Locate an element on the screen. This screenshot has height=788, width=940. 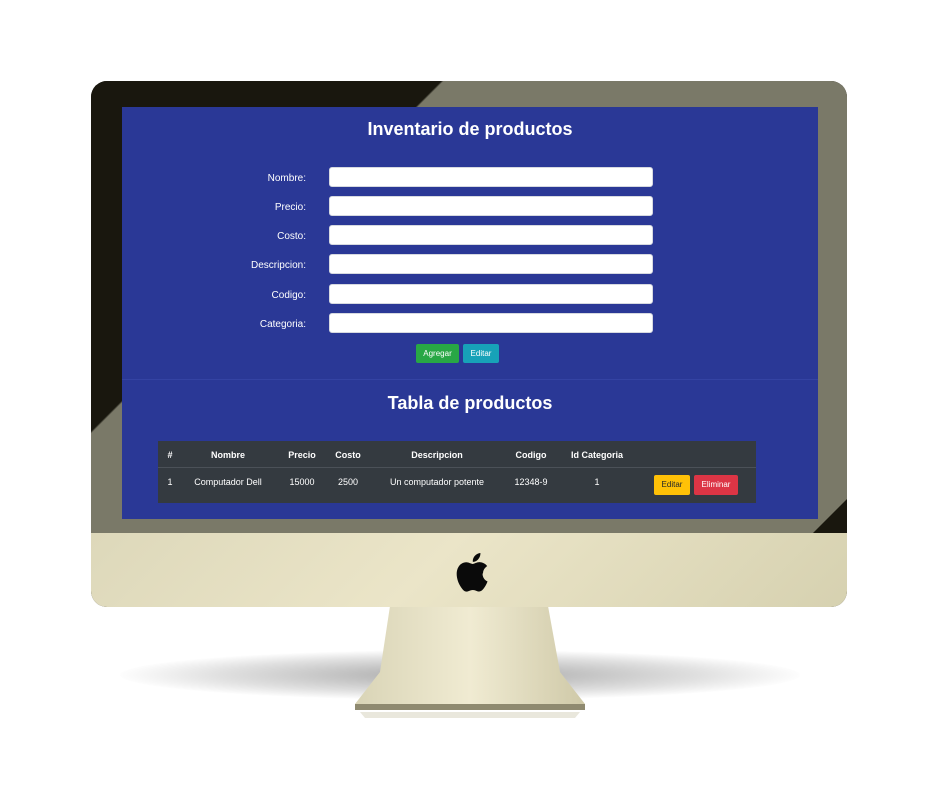
table-title: Tabla de productos is located at coordinates (470, 403).